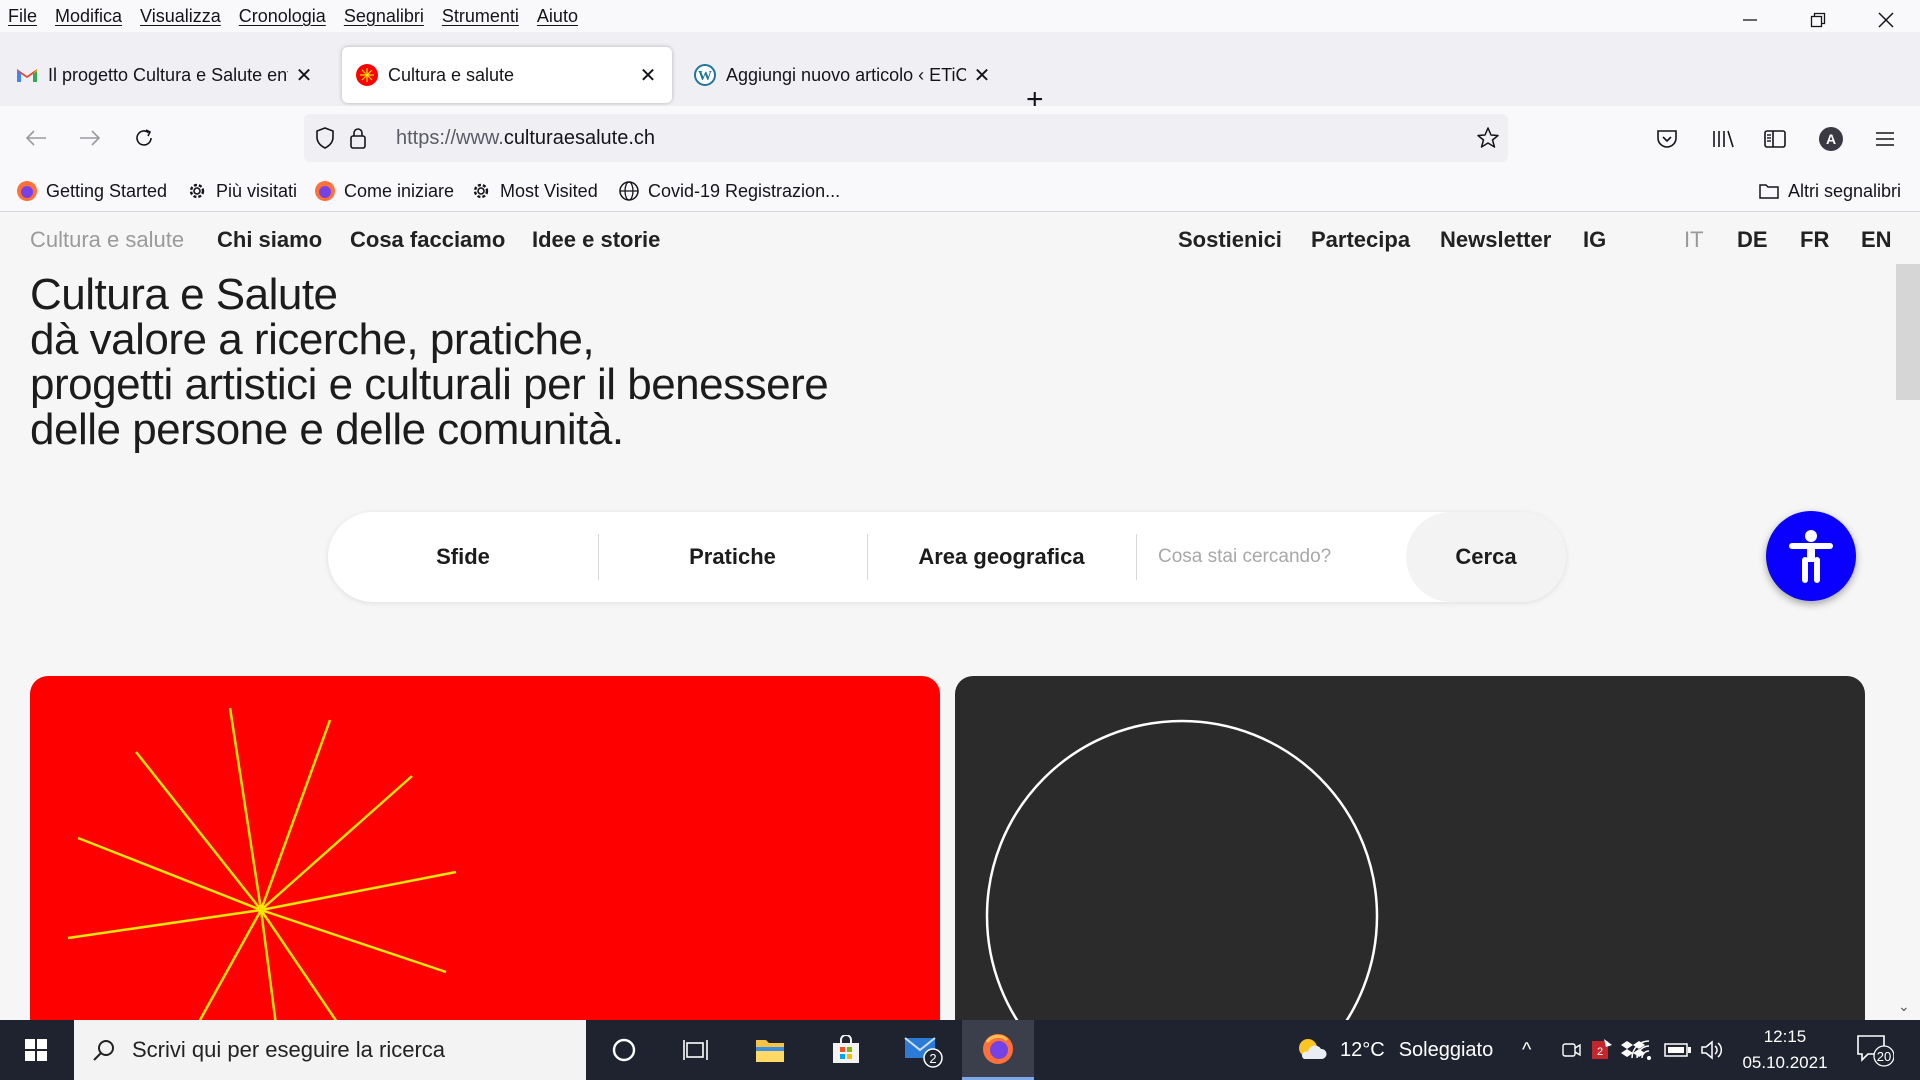  I want to click on window-controls, so click(1818, 20).